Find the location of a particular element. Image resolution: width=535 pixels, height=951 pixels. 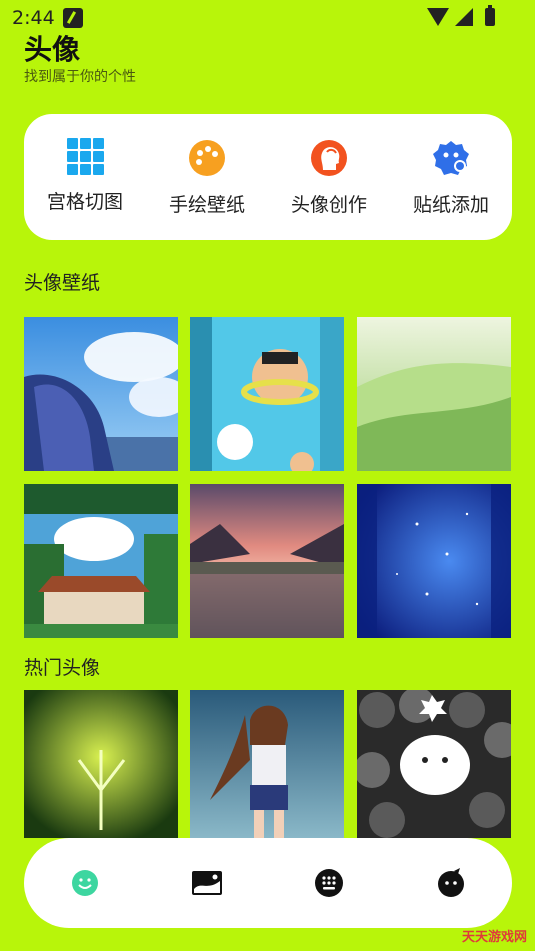

page-subtitle: 找到属于你的个性 is located at coordinates (80, 77).